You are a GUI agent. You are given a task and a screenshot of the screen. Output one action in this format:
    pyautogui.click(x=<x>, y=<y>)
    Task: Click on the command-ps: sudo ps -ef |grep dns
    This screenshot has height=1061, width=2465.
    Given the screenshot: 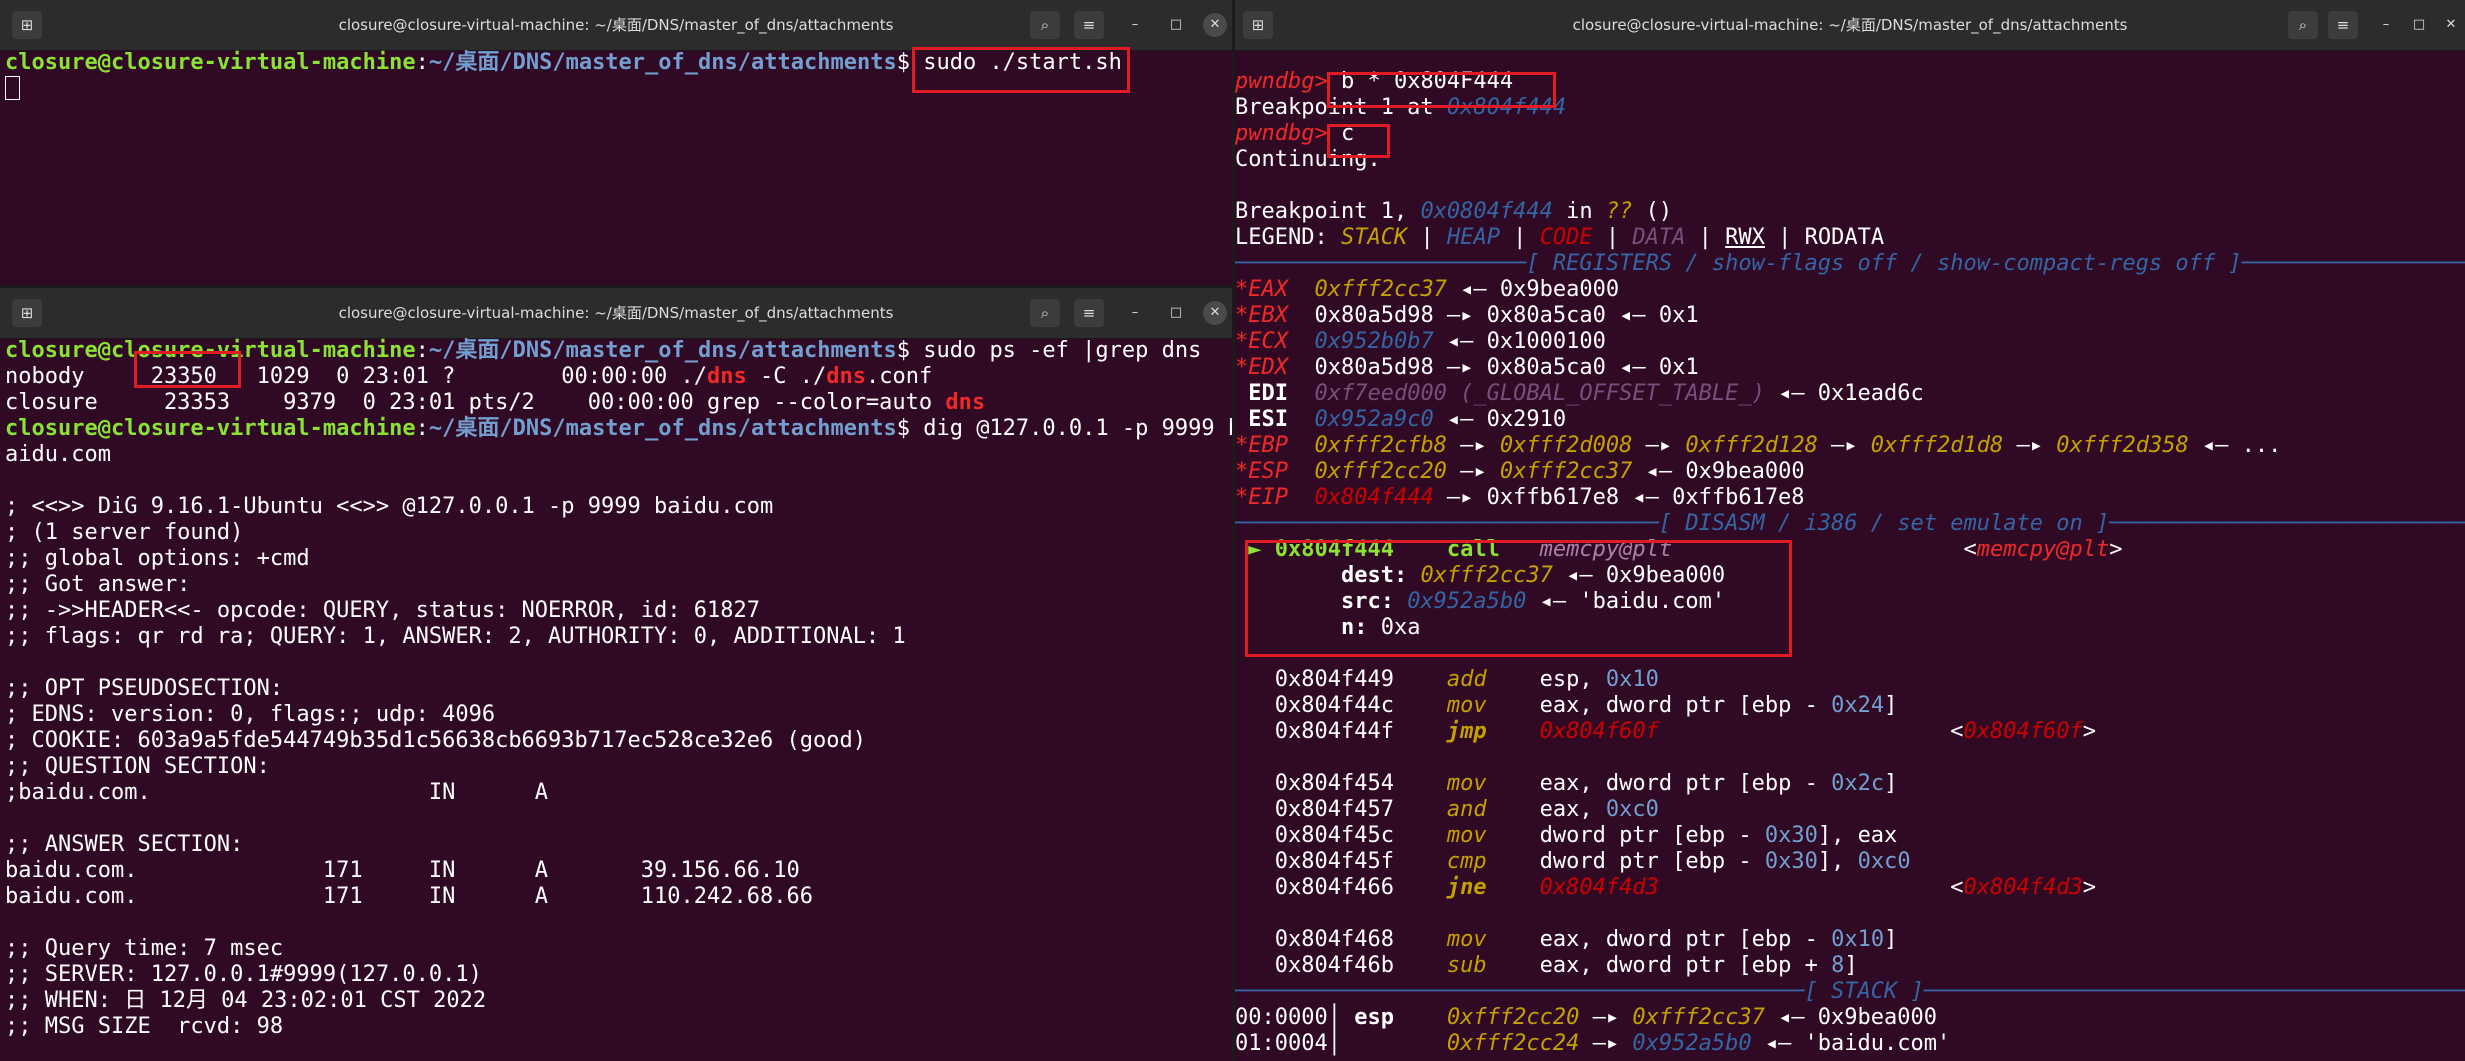 What is the action you would take?
    pyautogui.click(x=1055, y=350)
    